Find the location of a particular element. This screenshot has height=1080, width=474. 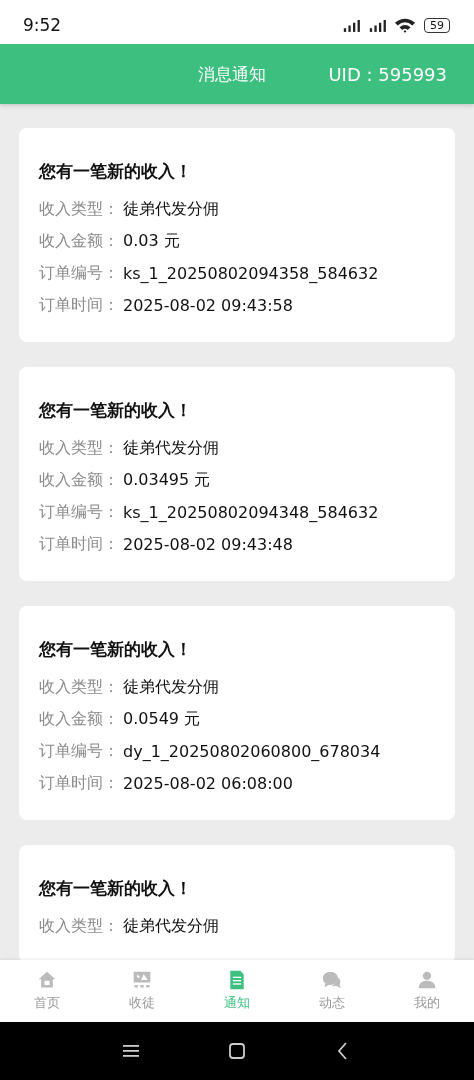

house-icon is located at coordinates (47, 980).